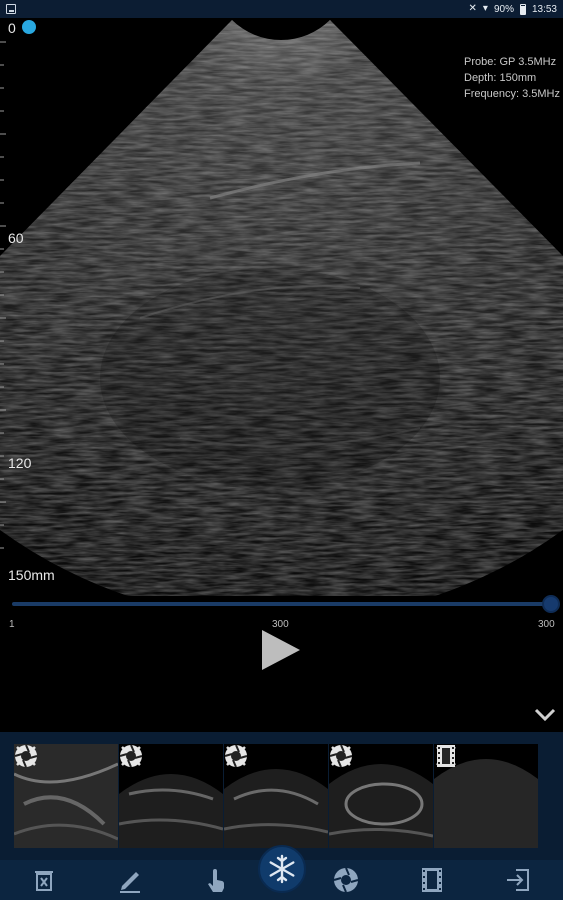 This screenshot has width=563, height=900. Describe the element at coordinates (518, 880) in the screenshot. I see `exit-icon` at that location.